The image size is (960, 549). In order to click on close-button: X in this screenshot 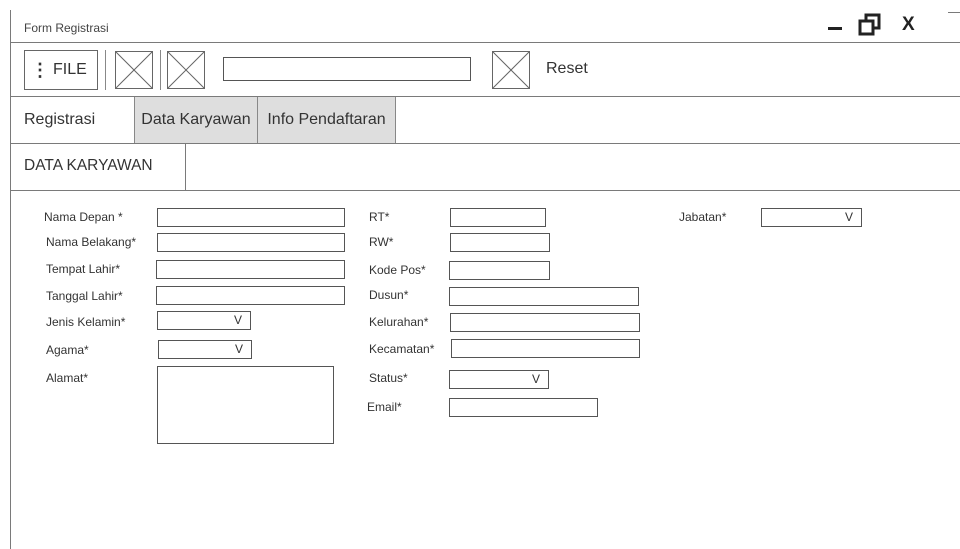, I will do `click(908, 25)`.